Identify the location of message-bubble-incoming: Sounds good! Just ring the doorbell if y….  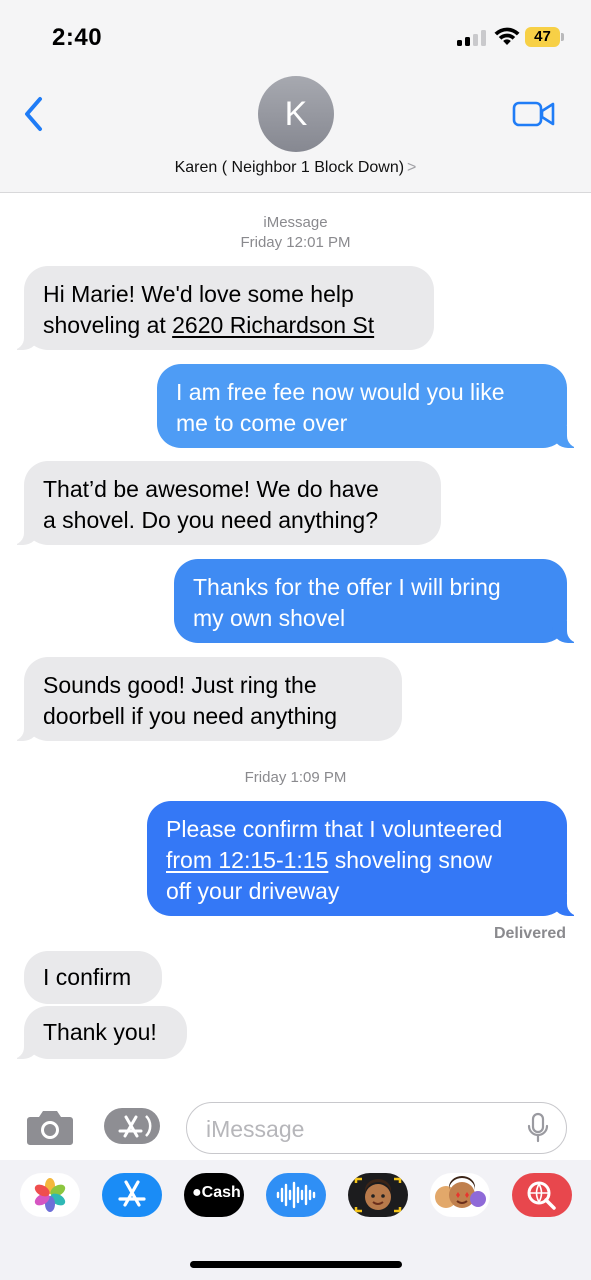
(207, 699).